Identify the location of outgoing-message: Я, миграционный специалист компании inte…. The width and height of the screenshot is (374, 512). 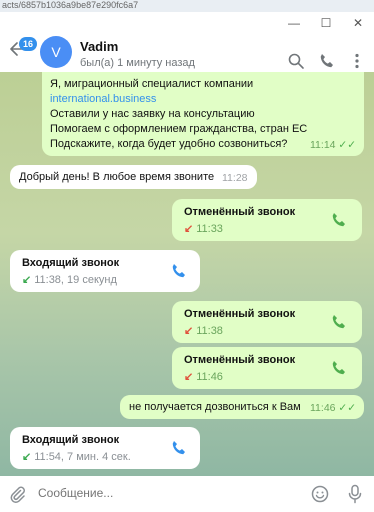
(203, 114).